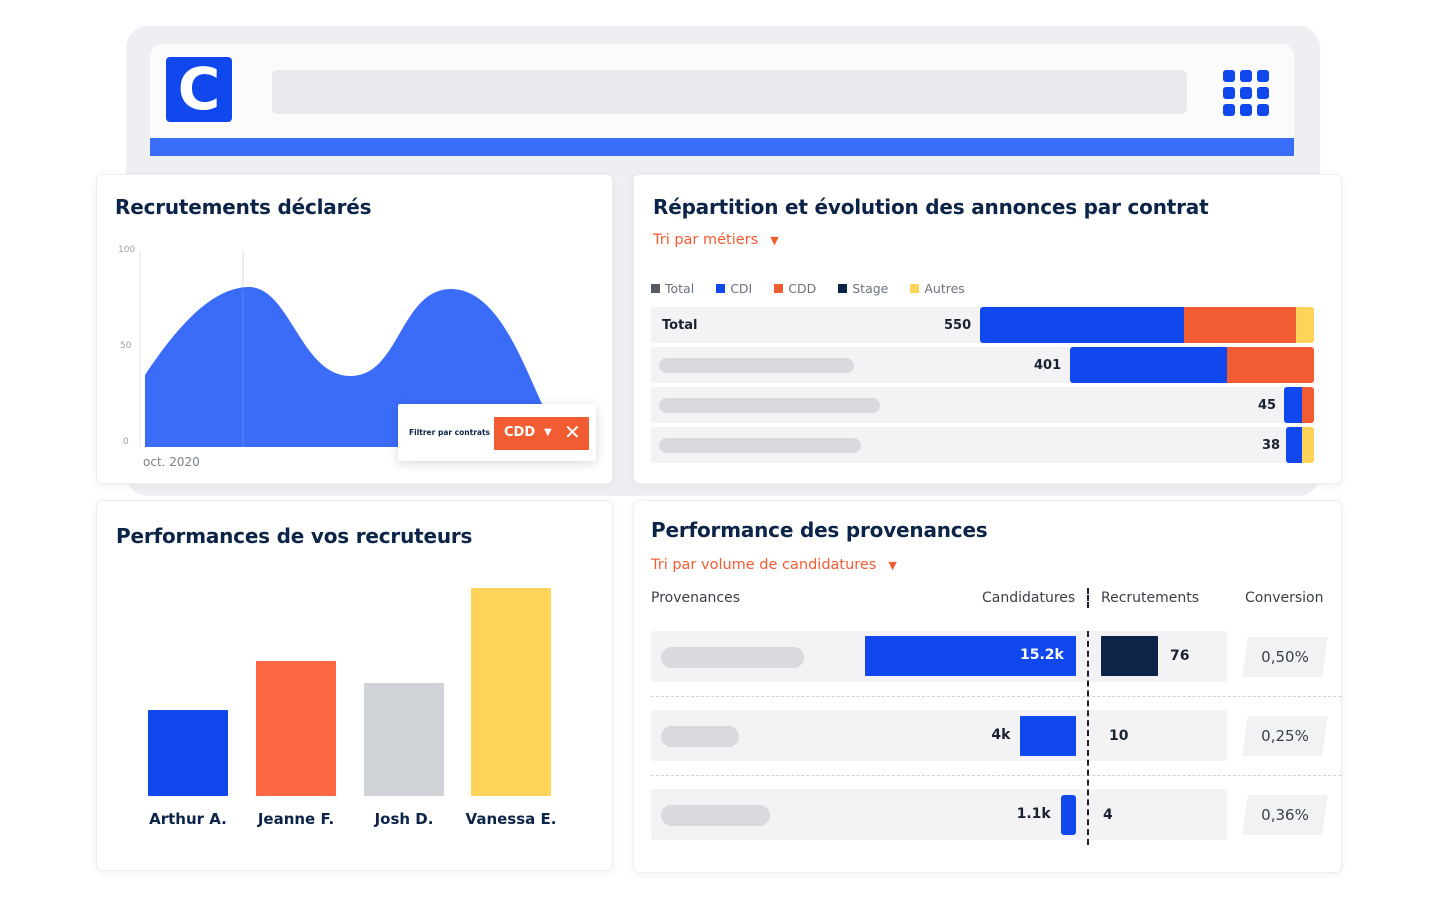 The height and width of the screenshot is (900, 1440). What do you see at coordinates (680, 325) in the screenshot?
I see `row-label: Total` at bounding box center [680, 325].